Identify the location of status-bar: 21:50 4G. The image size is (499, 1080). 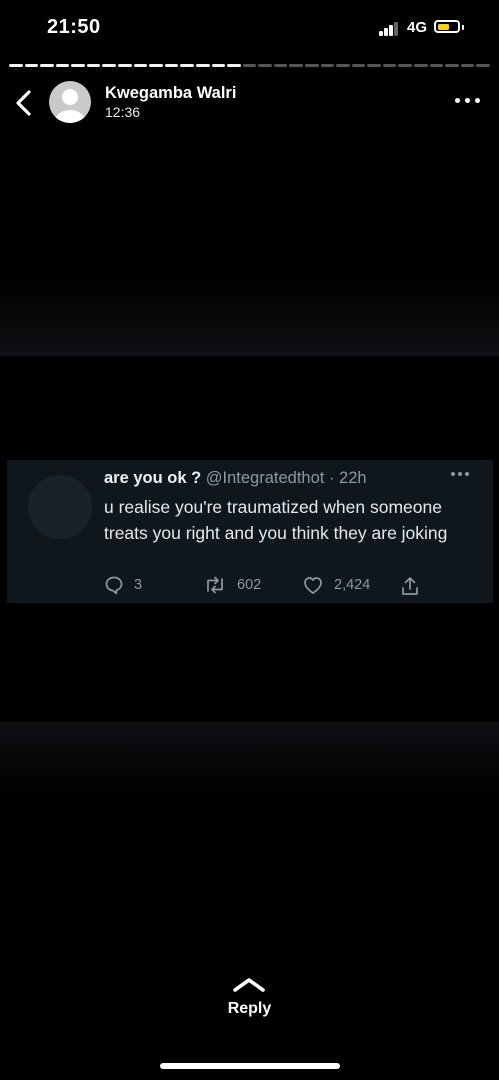
(249, 28).